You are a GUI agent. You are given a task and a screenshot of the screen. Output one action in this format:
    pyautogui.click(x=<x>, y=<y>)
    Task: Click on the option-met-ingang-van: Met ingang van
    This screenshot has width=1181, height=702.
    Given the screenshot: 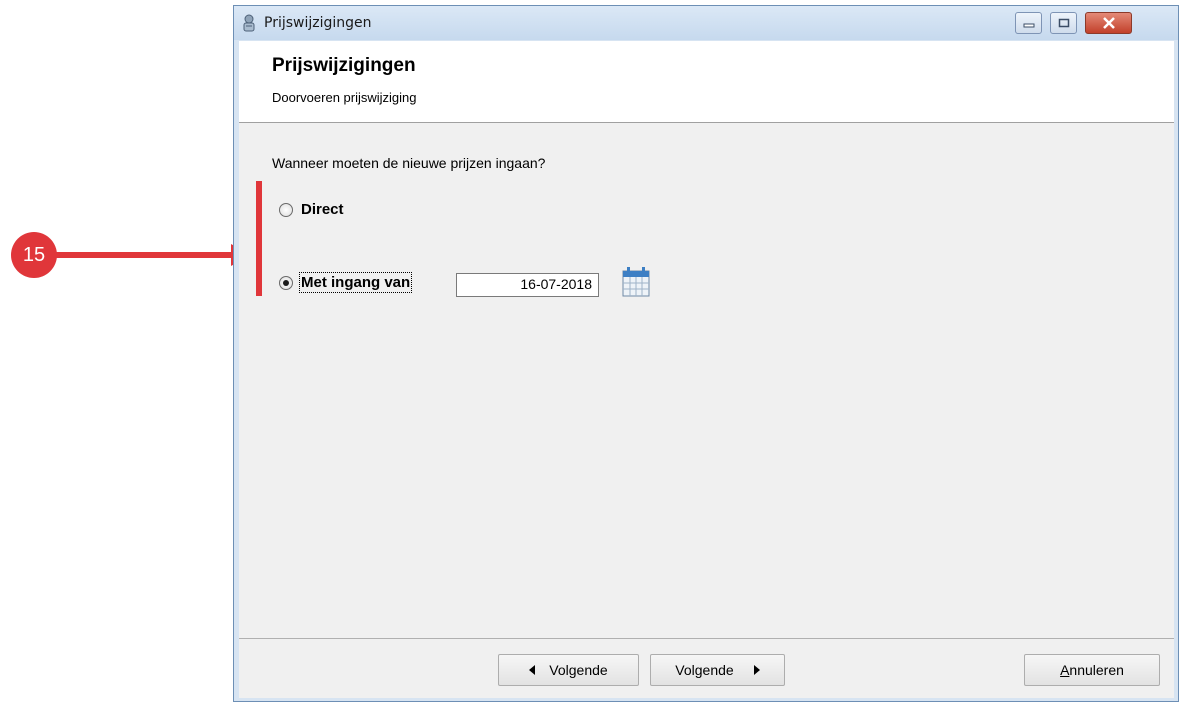 What is the action you would take?
    pyautogui.click(x=346, y=282)
    